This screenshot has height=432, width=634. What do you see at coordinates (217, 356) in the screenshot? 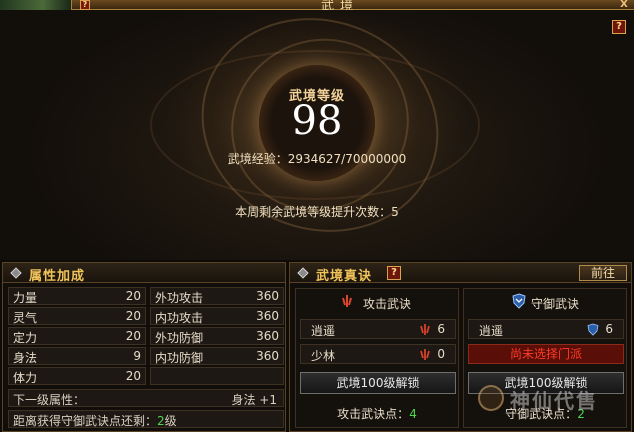
I see `stat-cell: 内功防御 360` at bounding box center [217, 356].